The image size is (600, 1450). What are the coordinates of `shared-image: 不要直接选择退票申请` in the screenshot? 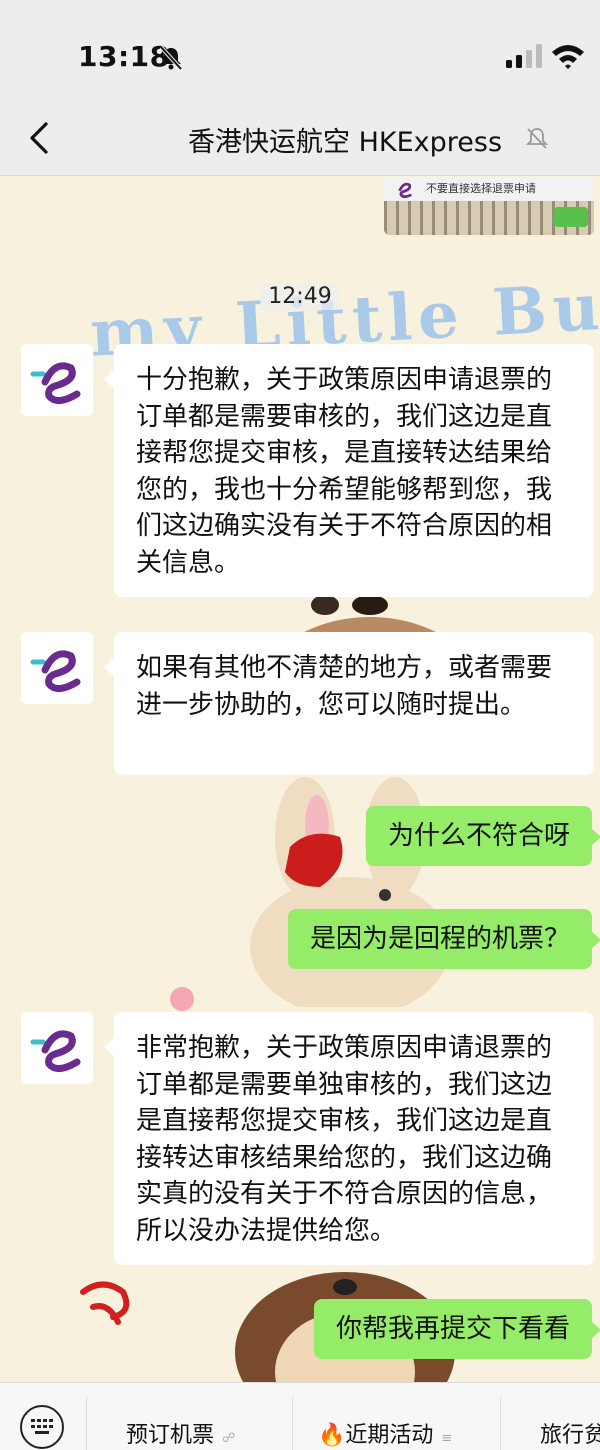 It's located at (489, 206).